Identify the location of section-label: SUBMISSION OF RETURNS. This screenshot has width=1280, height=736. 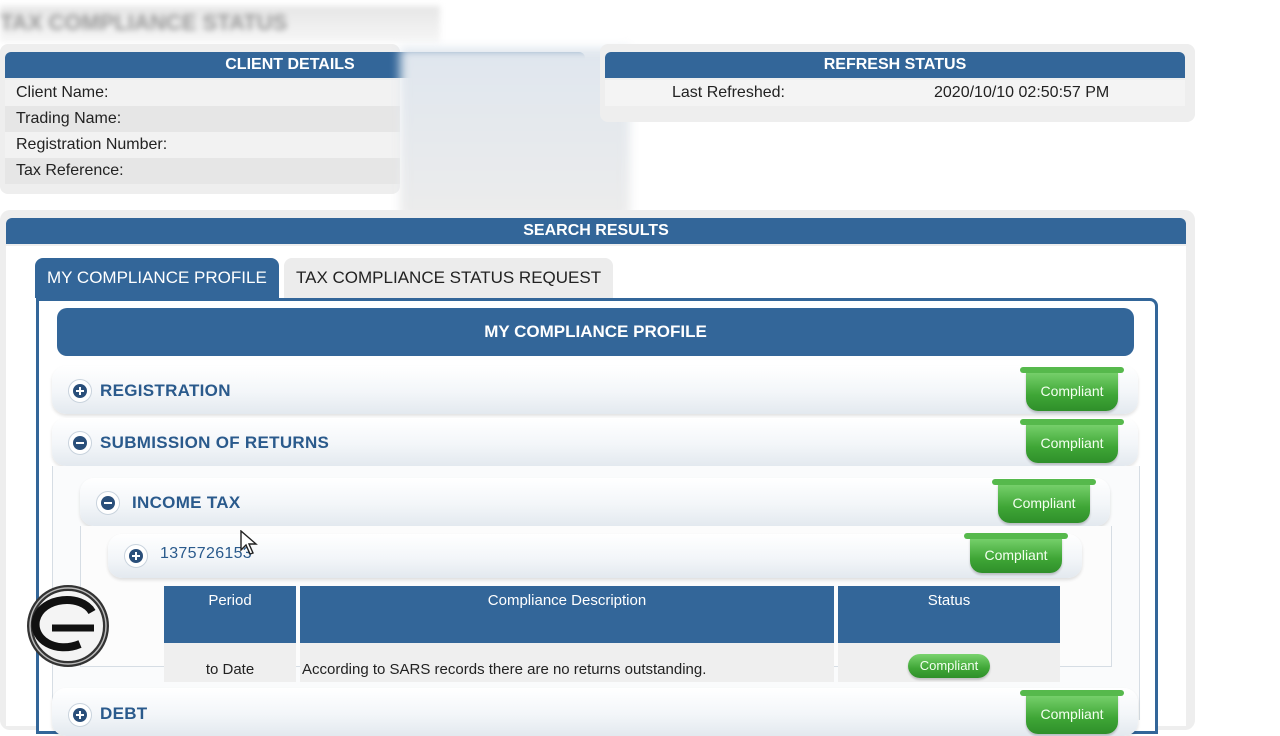
(215, 442).